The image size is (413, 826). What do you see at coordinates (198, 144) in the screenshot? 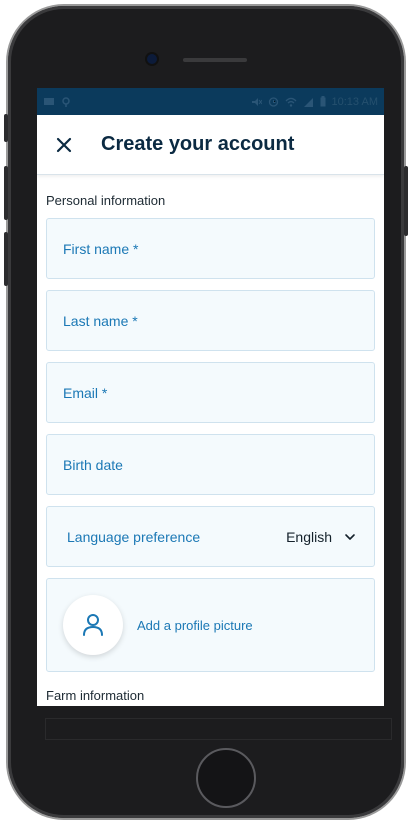
I see `page-title: Create your account` at bounding box center [198, 144].